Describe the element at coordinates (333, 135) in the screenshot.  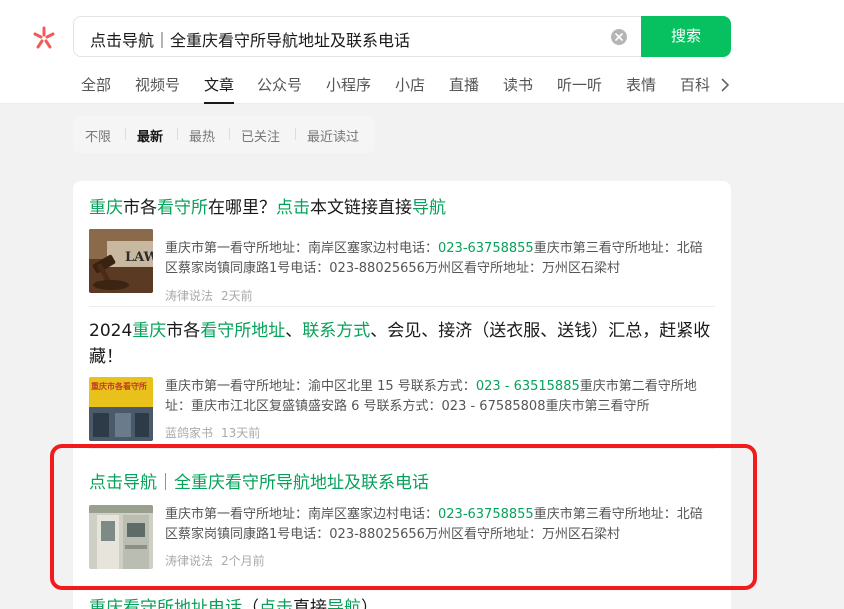
I see `filter-recently-read: 最近读过` at that location.